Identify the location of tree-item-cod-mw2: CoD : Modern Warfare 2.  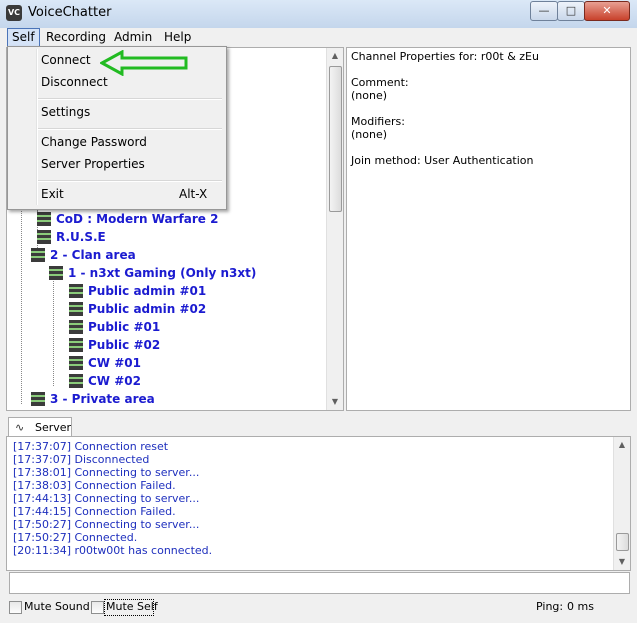
(127, 219).